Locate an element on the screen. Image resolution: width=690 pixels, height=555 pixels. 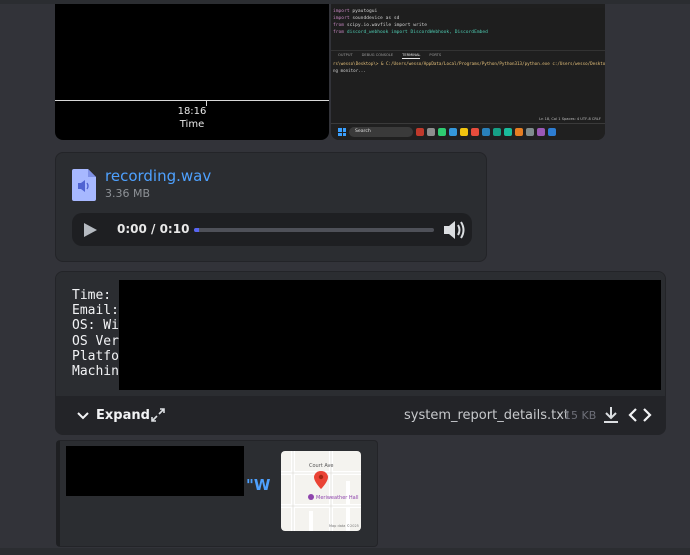
audio-attachment: recording.wav 3.36 MB 0:00 / 0:10 is located at coordinates (271, 207).